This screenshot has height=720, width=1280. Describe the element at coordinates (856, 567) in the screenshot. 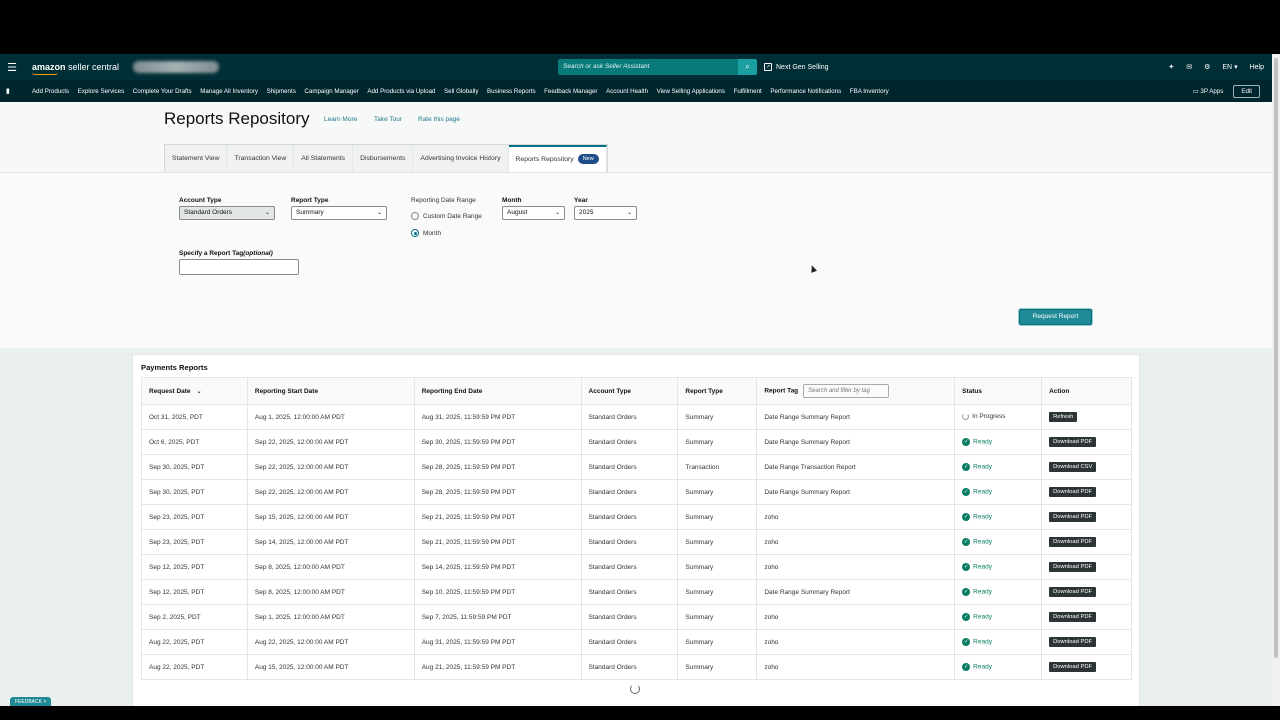

I see `report-tag-cell: zoho` at that location.